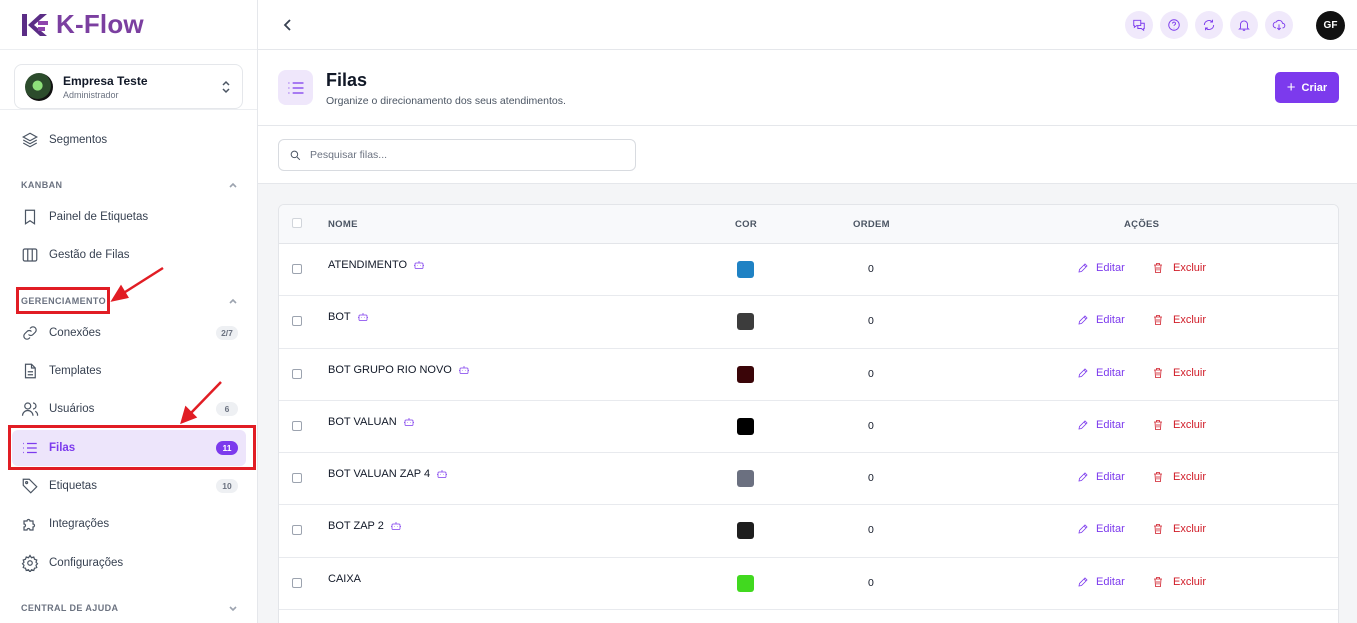  What do you see at coordinates (871, 224) in the screenshot?
I see `column-header-ordem: ORDEM` at bounding box center [871, 224].